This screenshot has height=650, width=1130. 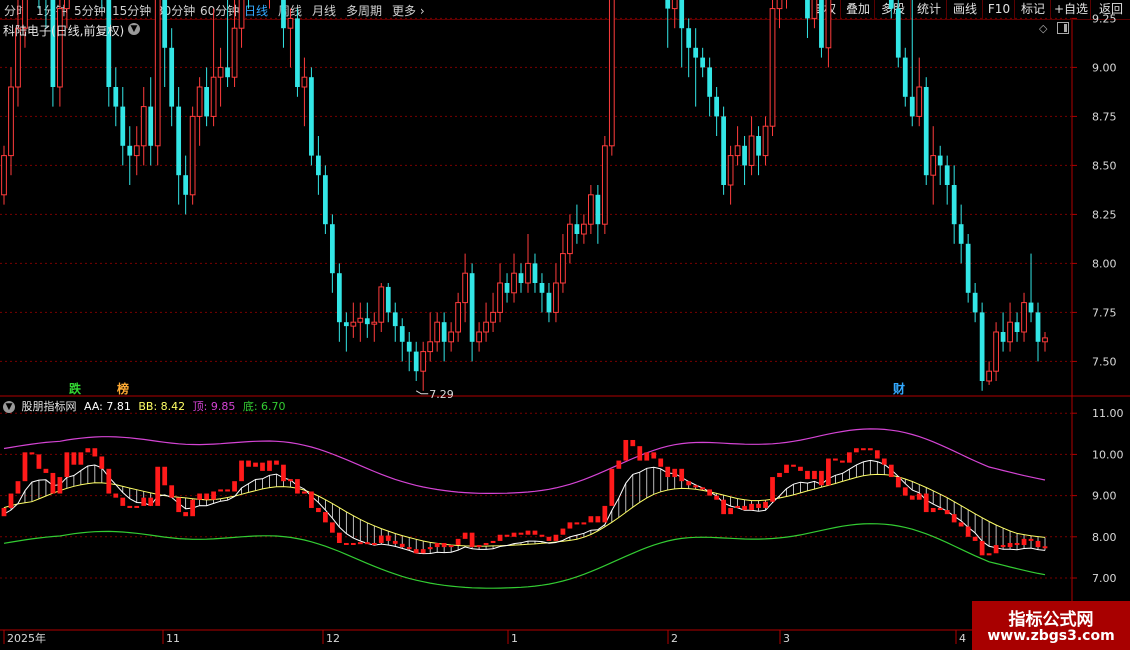 What do you see at coordinates (1108, 454) in the screenshot?
I see `indicator-tick-label: 10.00` at bounding box center [1108, 454].